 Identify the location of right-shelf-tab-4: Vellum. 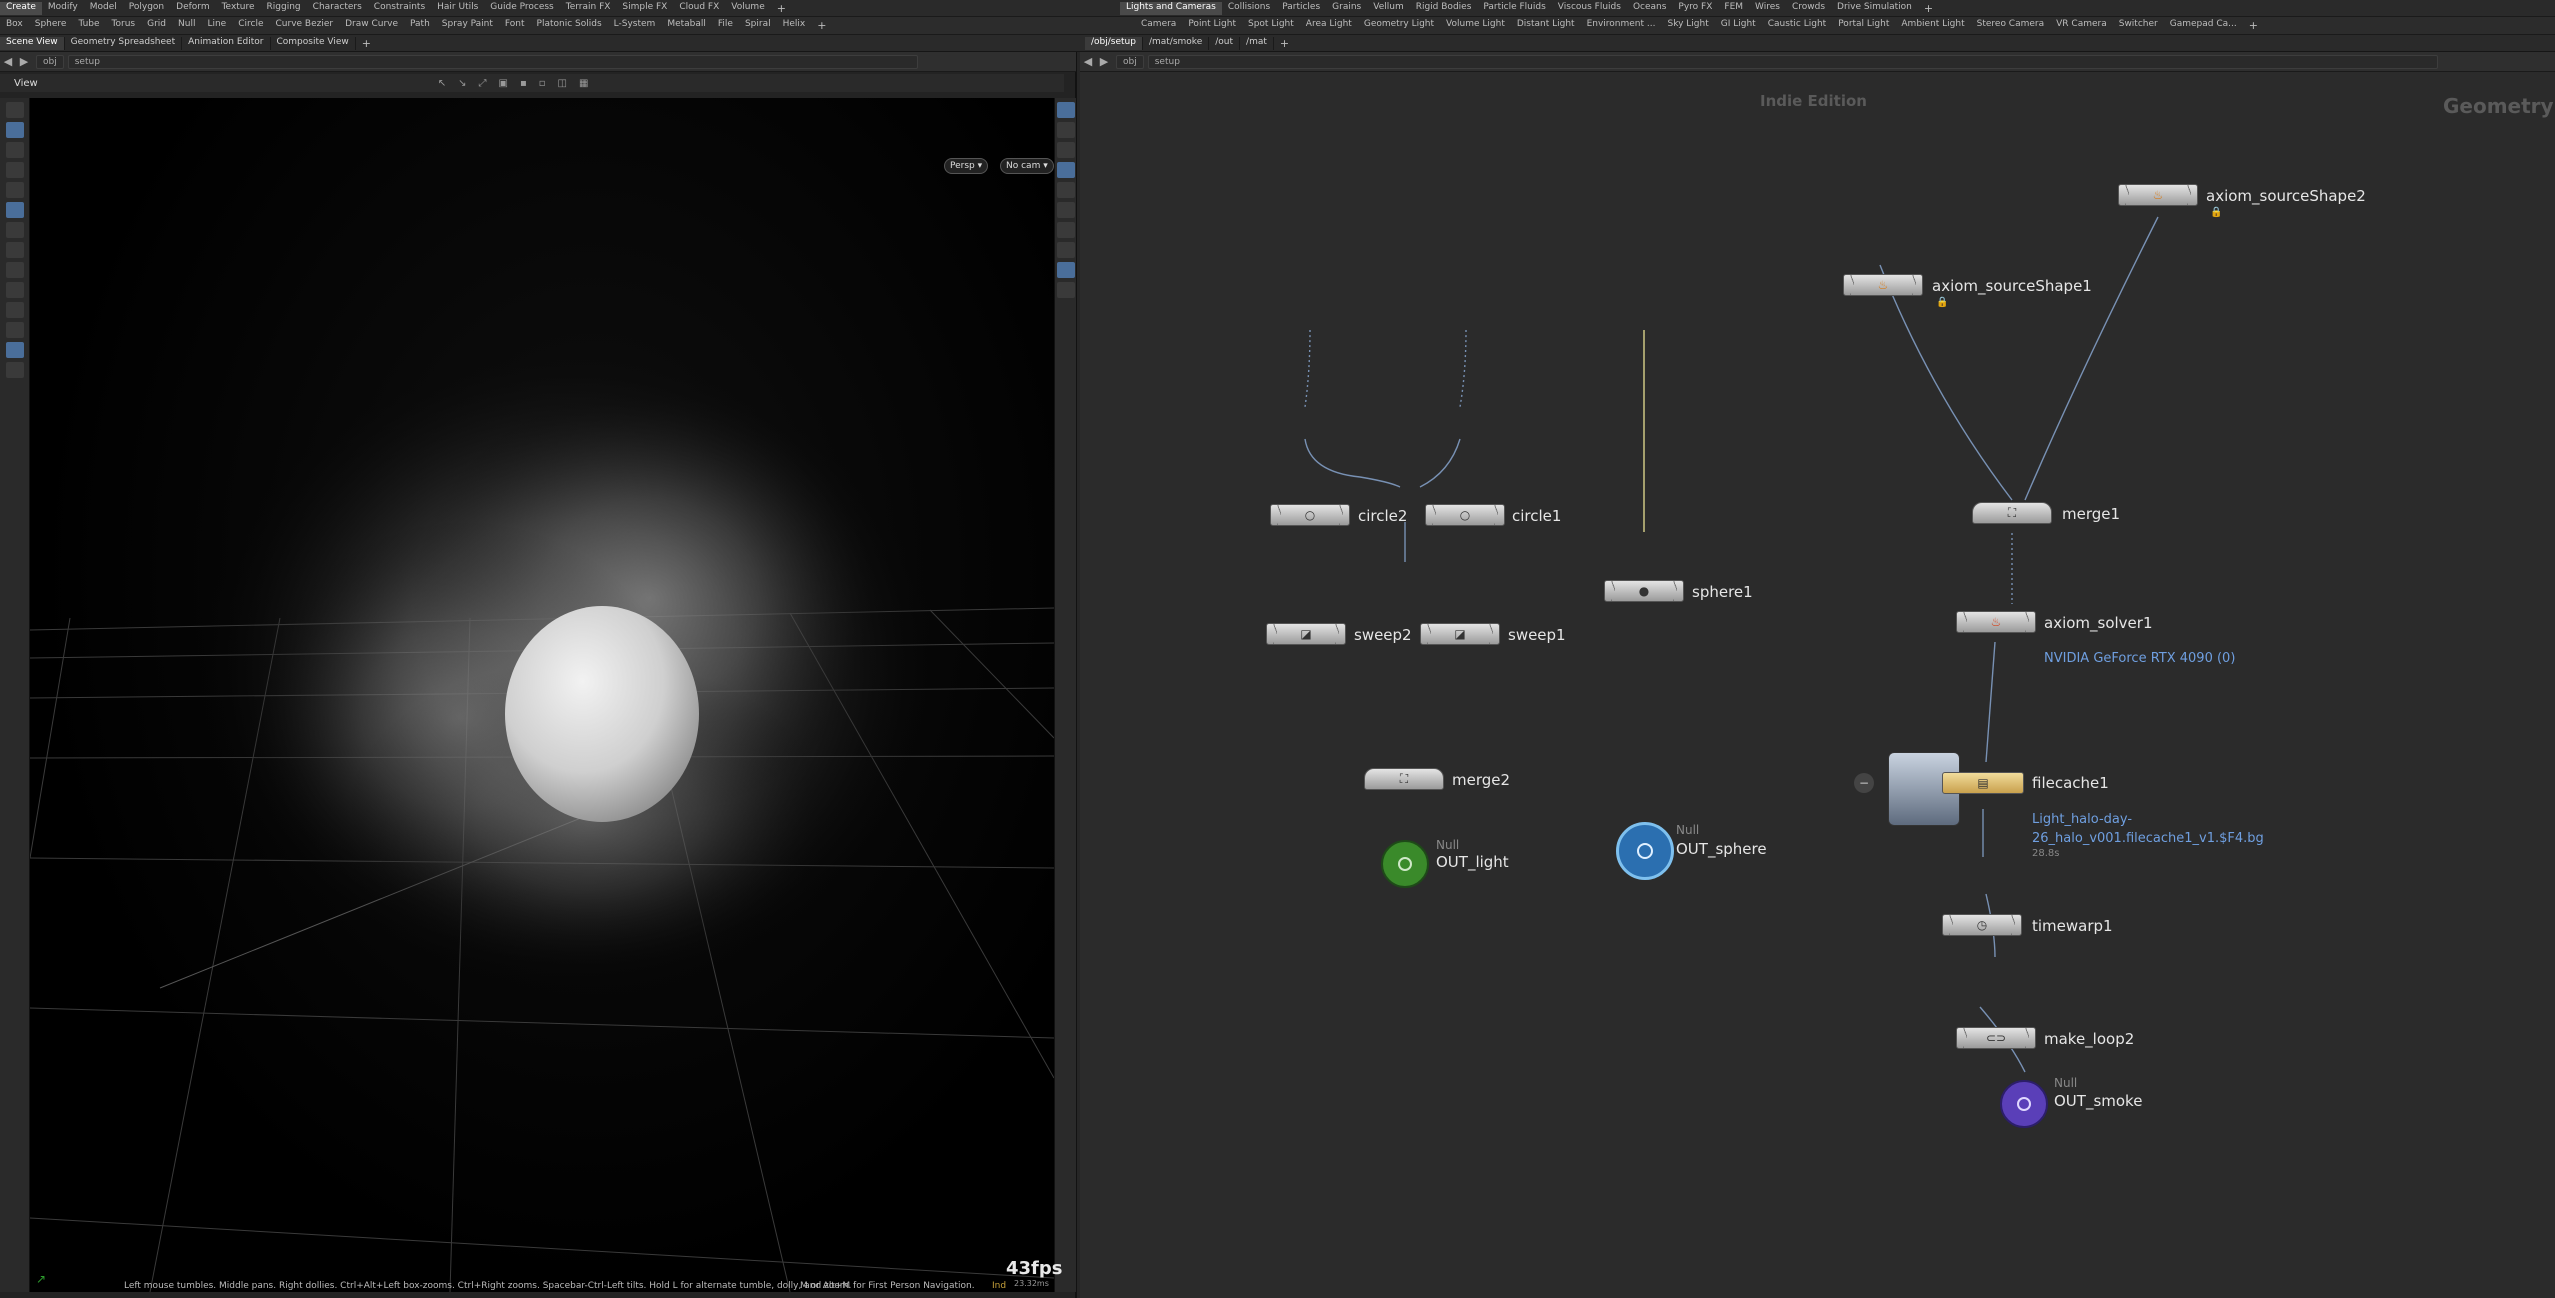
(1388, 8).